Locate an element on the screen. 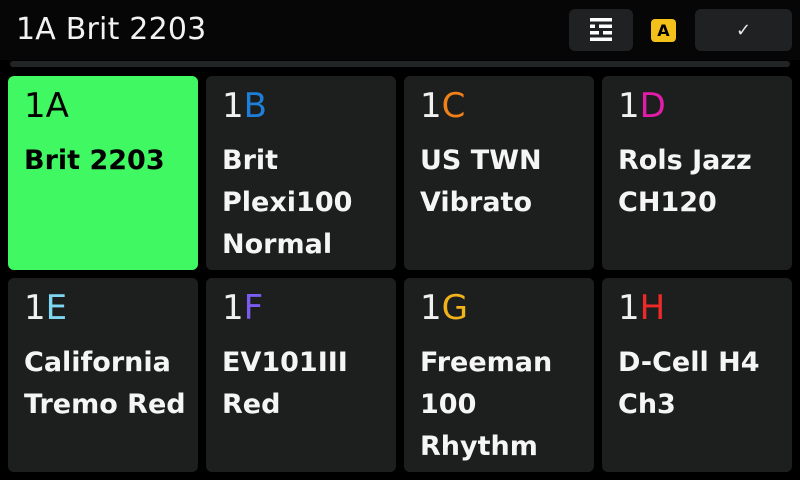 Image resolution: width=800 pixels, height=480 pixels. preset-tile-1d: 1D Rols Jazz CH120 is located at coordinates (697, 173).